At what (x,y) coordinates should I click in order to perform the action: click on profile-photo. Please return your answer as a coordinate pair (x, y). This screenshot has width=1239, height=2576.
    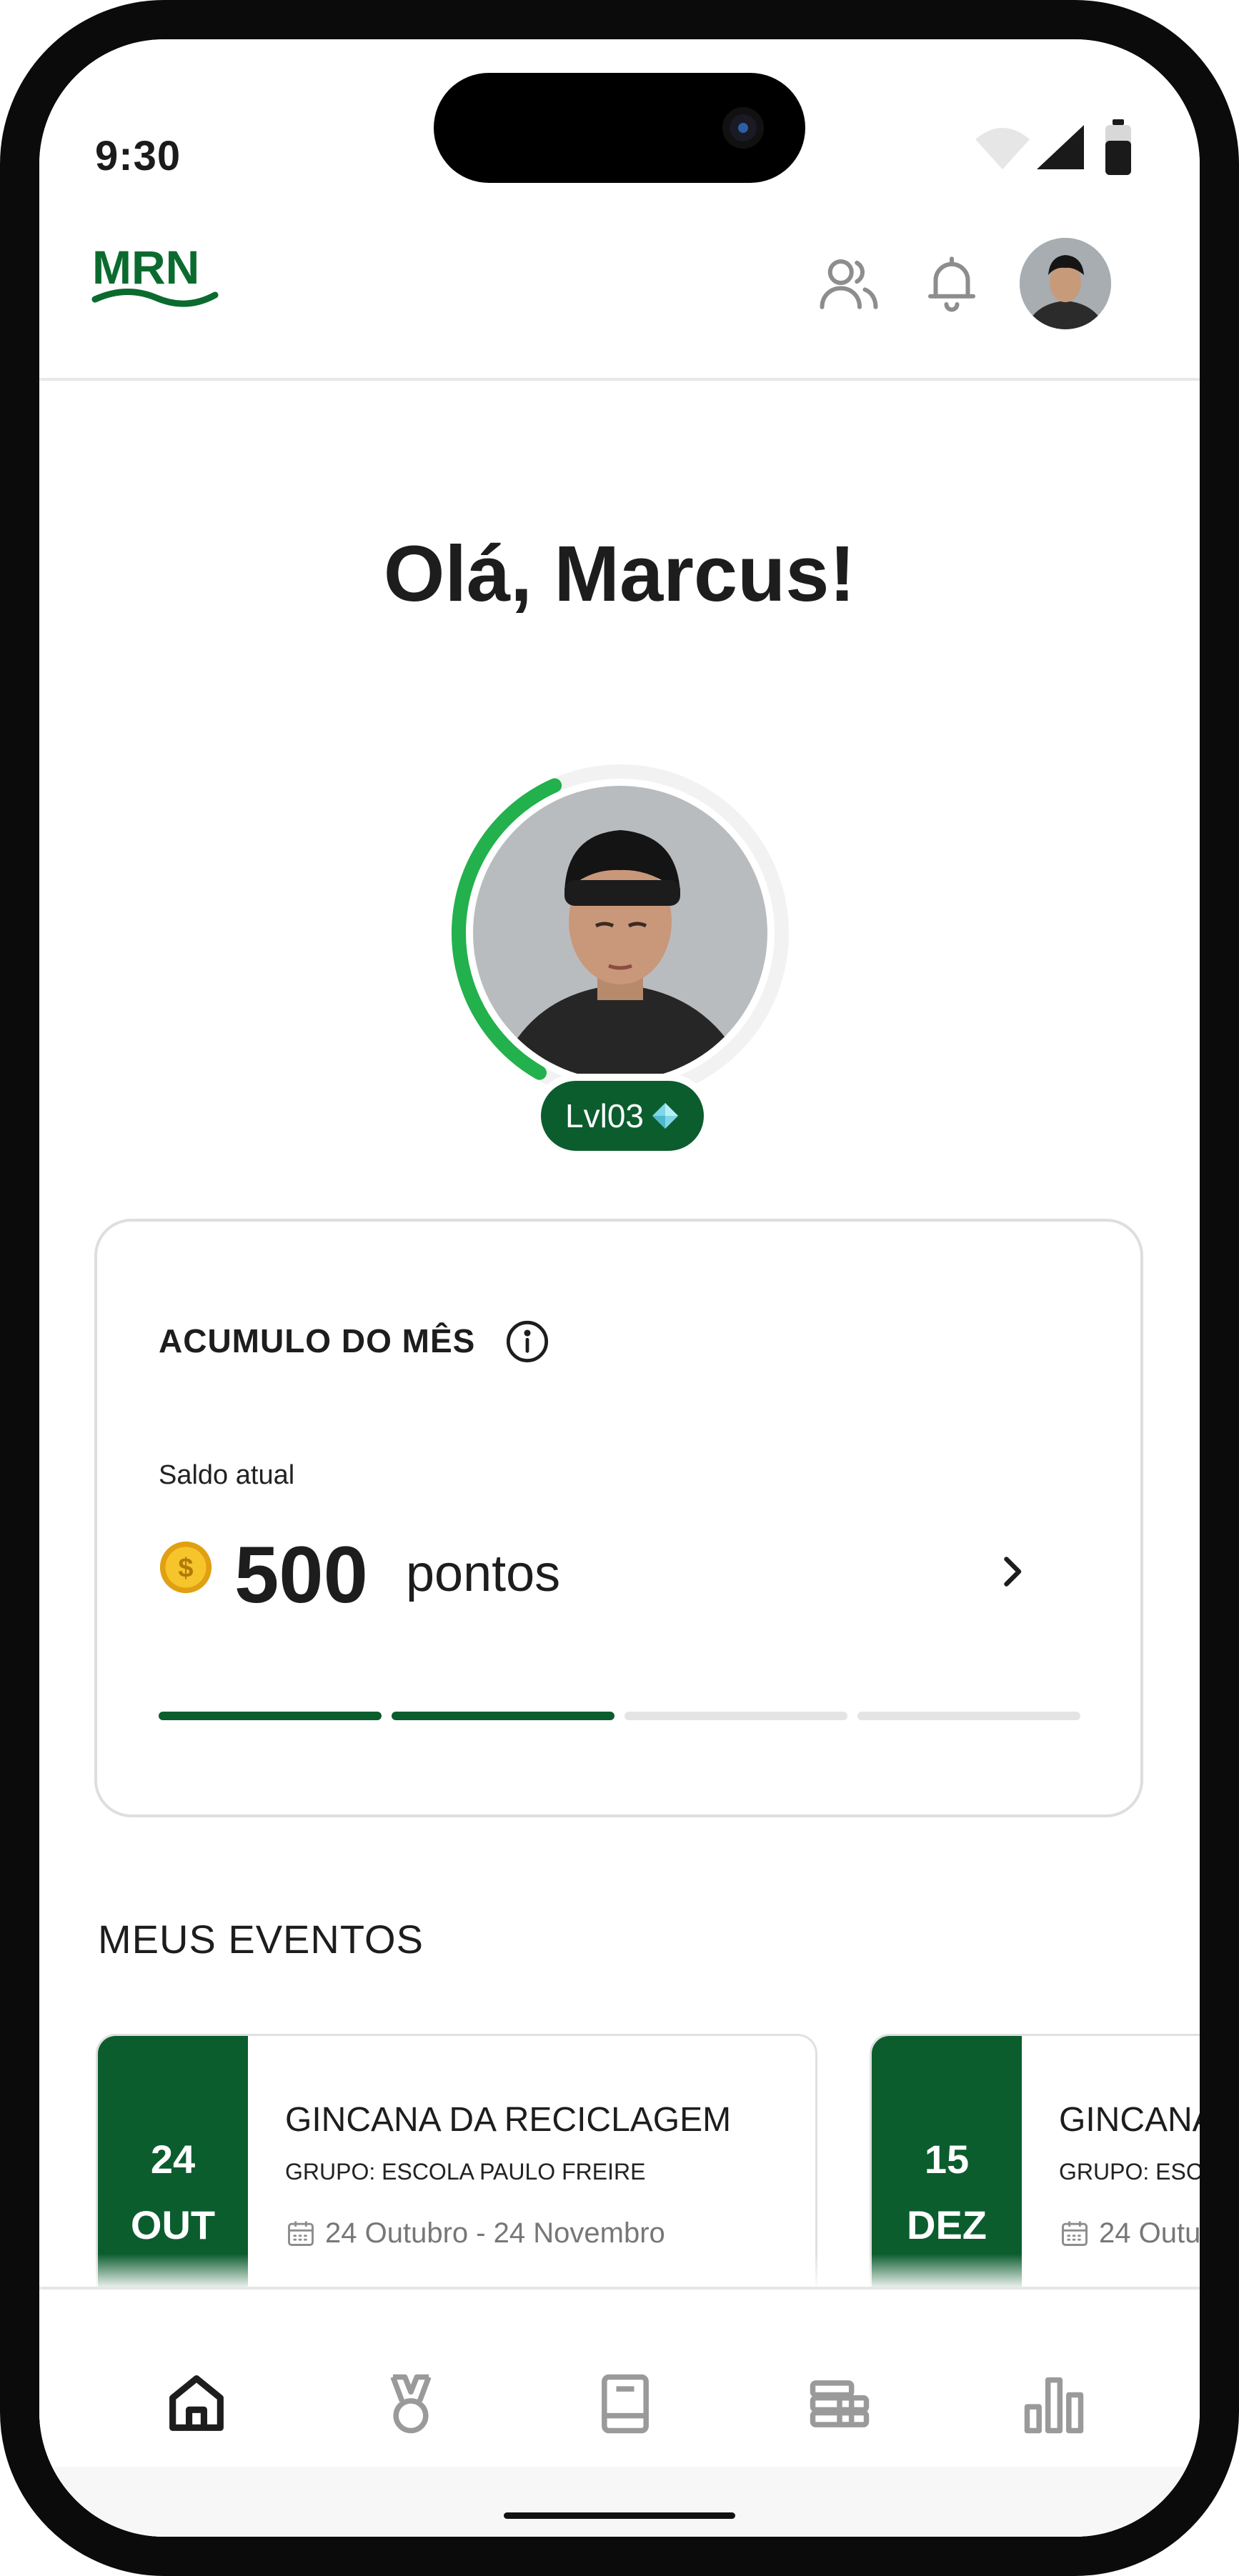
    Looking at the image, I should click on (620, 933).